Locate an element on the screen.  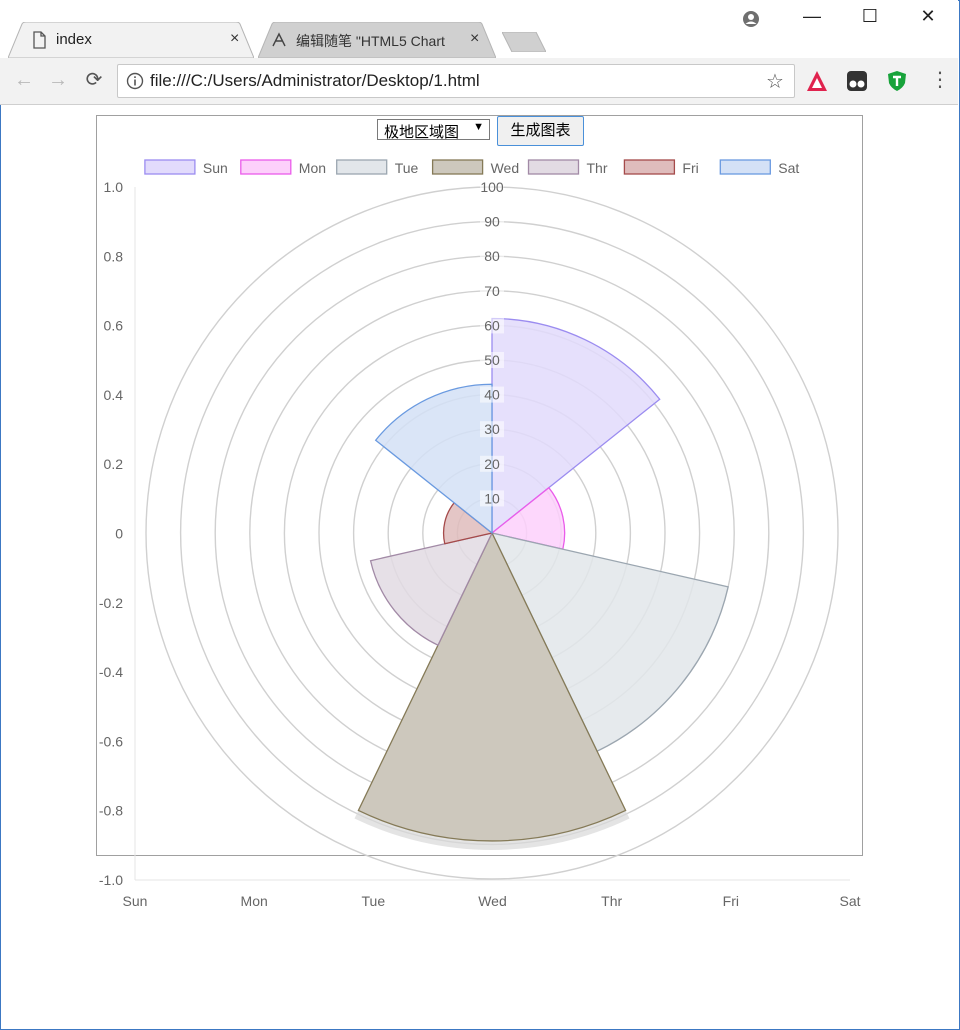
x-tick-label: Tue is located at coordinates (374, 901).